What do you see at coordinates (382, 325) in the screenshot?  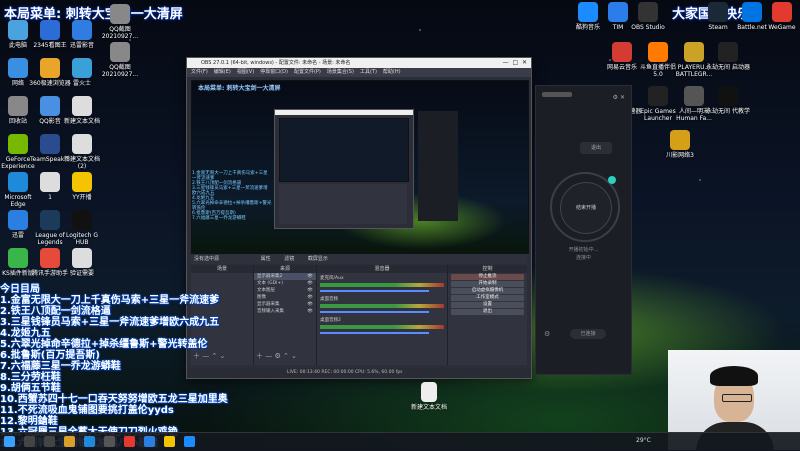 I see `mixer-channel: 桌面音频2` at bounding box center [382, 325].